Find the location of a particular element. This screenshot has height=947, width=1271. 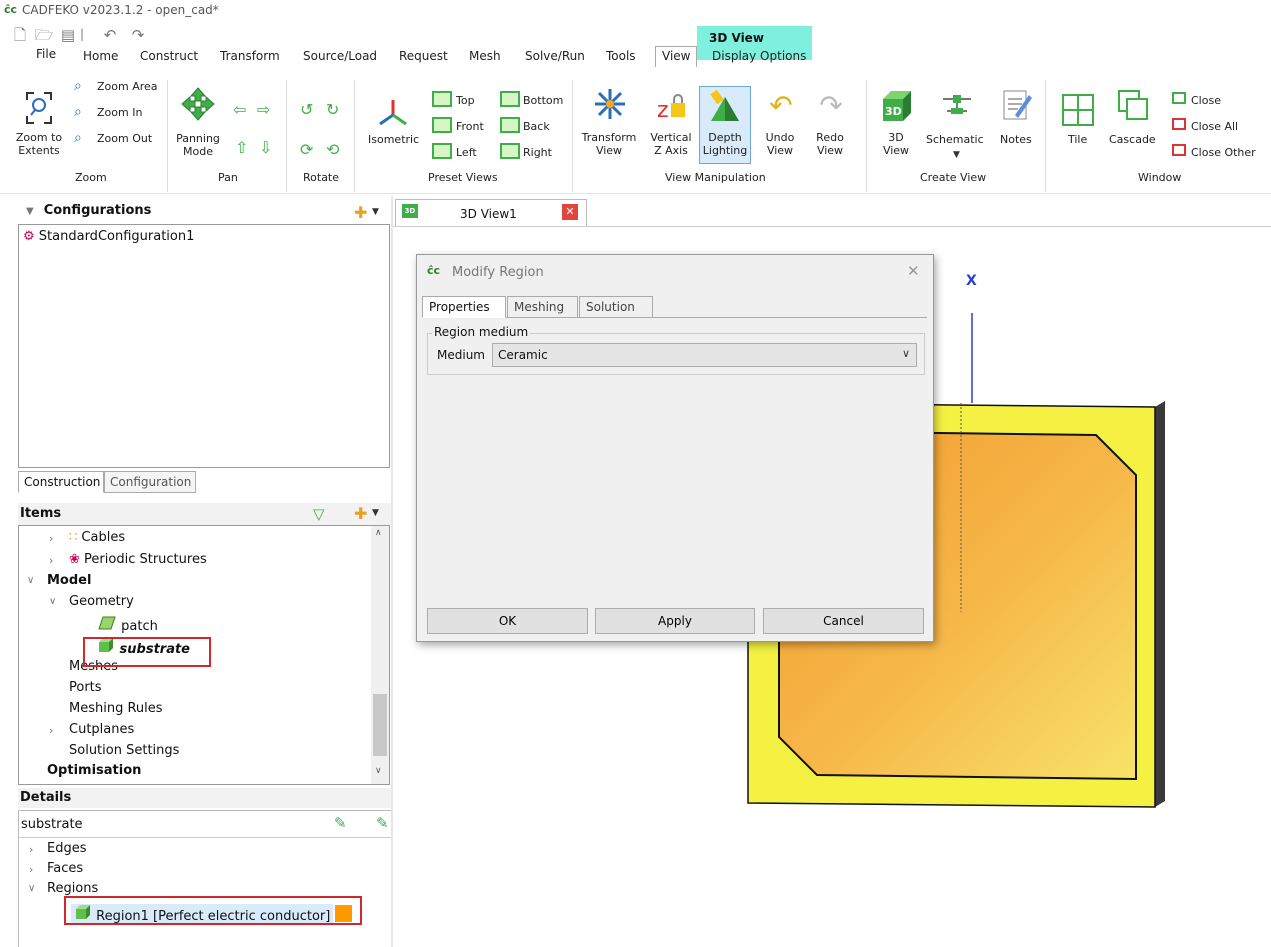

tree-item-periodic-structures: ❀ Periodic Structures is located at coordinates (138, 559).